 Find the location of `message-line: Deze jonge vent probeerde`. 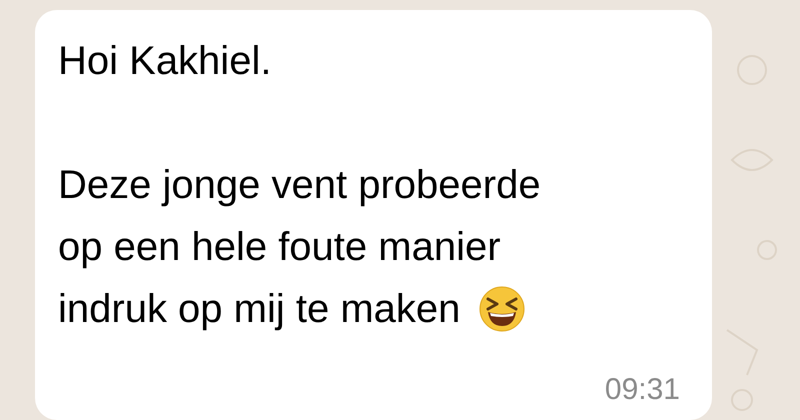

message-line: Deze jonge vent probeerde is located at coordinates (299, 185).